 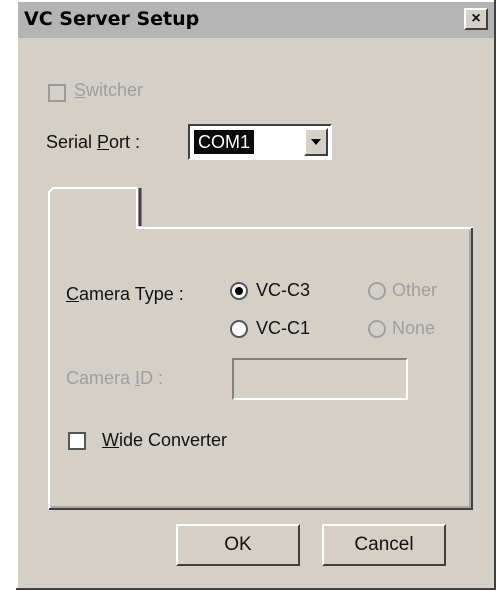 What do you see at coordinates (115, 378) in the screenshot?
I see `camera-id-label: Camera ID :` at bounding box center [115, 378].